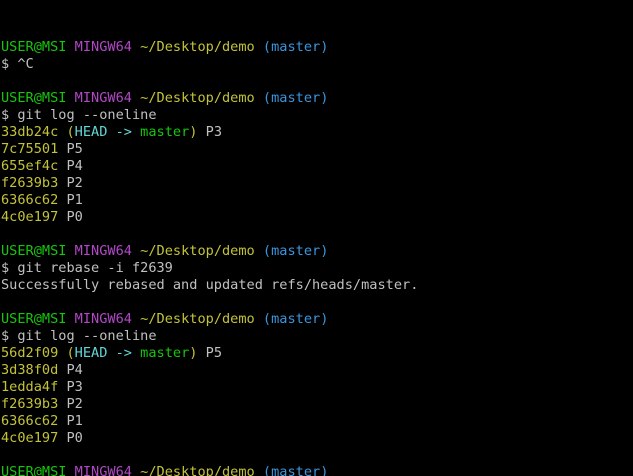 The image size is (633, 476). Describe the element at coordinates (317, 268) in the screenshot. I see `command-line: $ git rebase -i f2639` at that location.